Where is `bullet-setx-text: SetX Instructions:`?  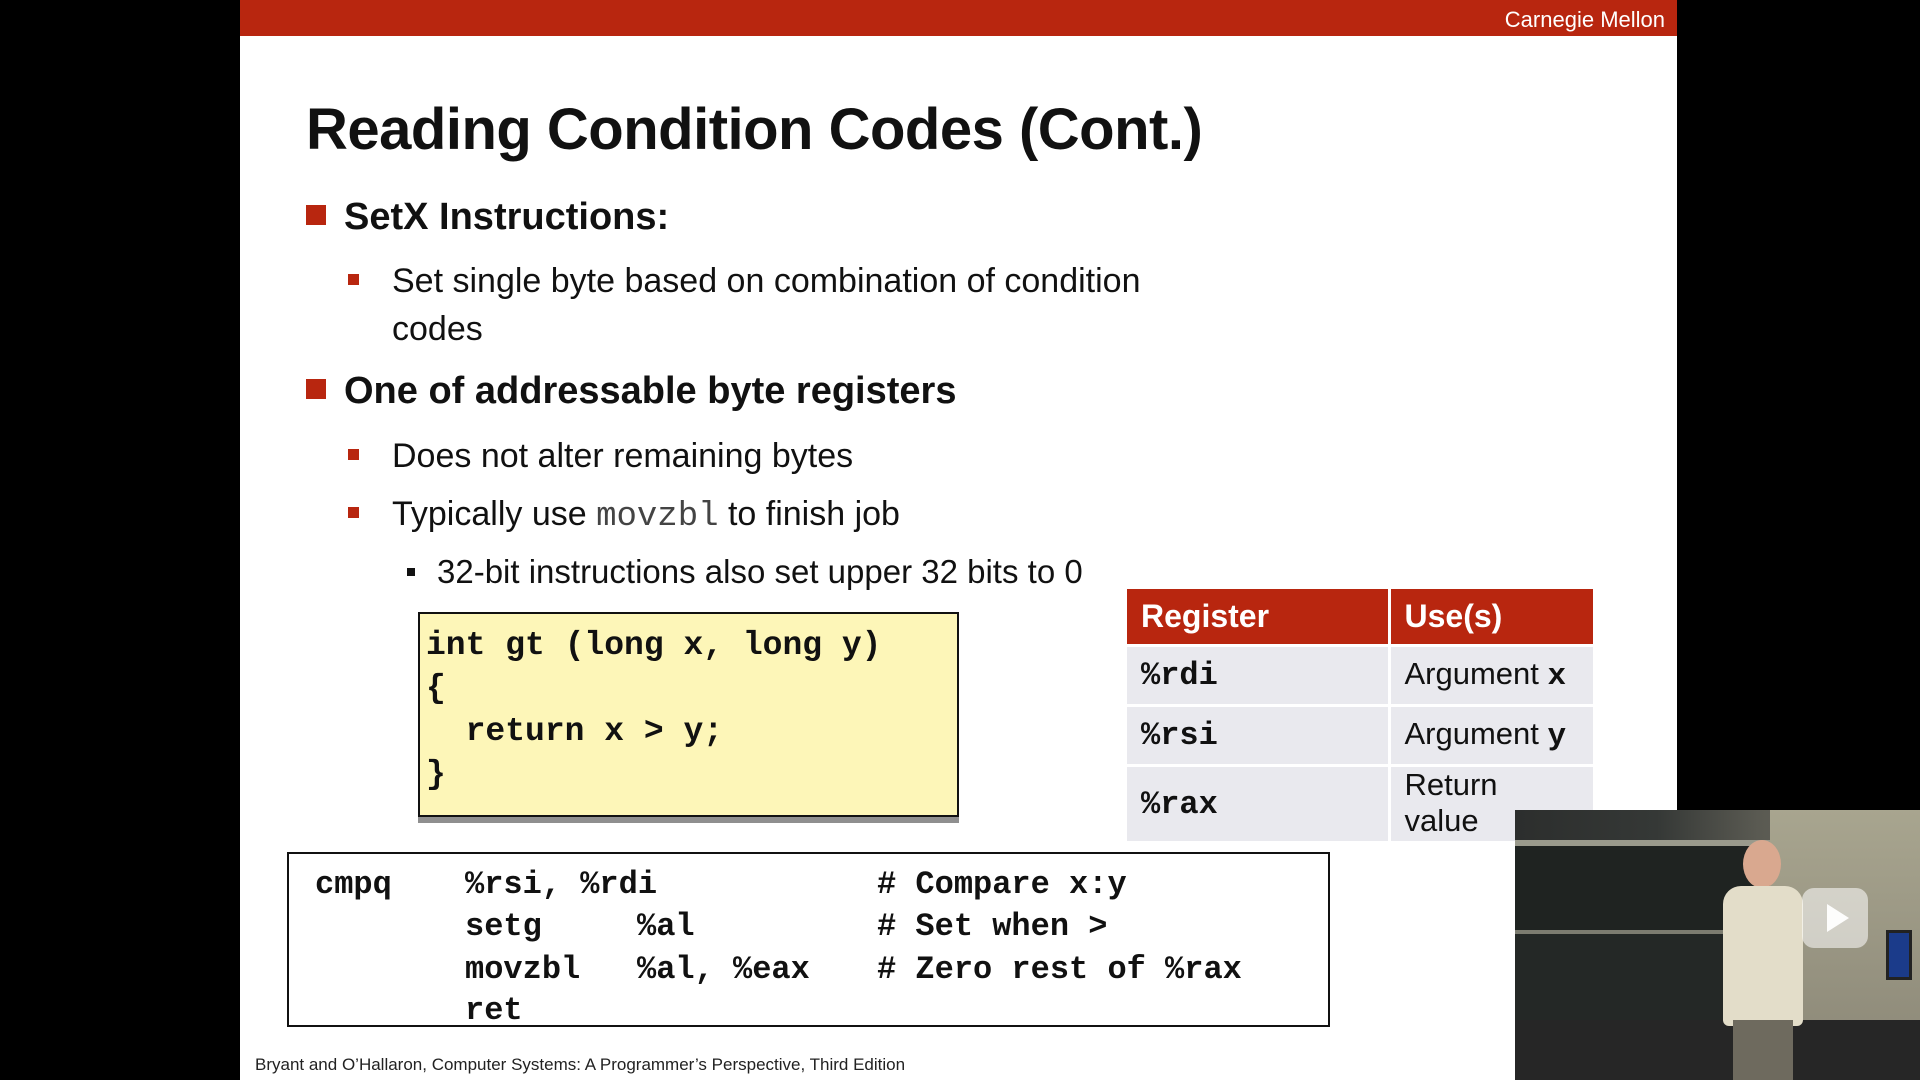 bullet-setx-text: SetX Instructions: is located at coordinates (507, 217).